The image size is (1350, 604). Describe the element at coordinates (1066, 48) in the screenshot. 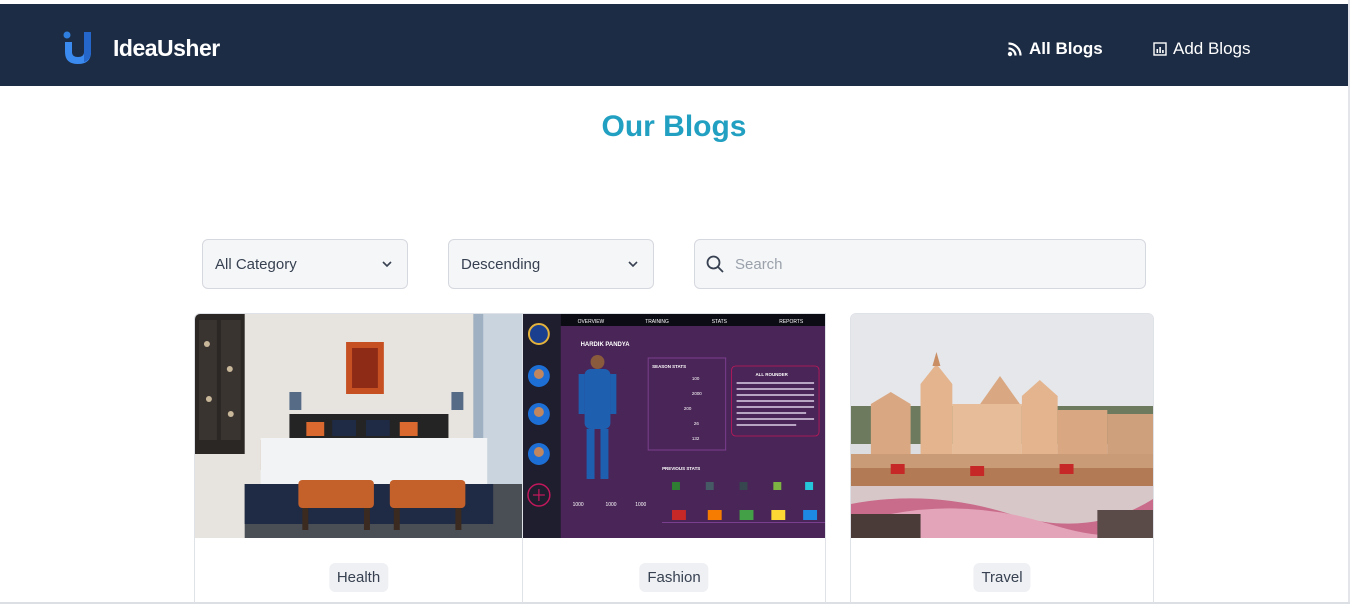

I see `nav-all-blogs-label: All Blogs` at that location.